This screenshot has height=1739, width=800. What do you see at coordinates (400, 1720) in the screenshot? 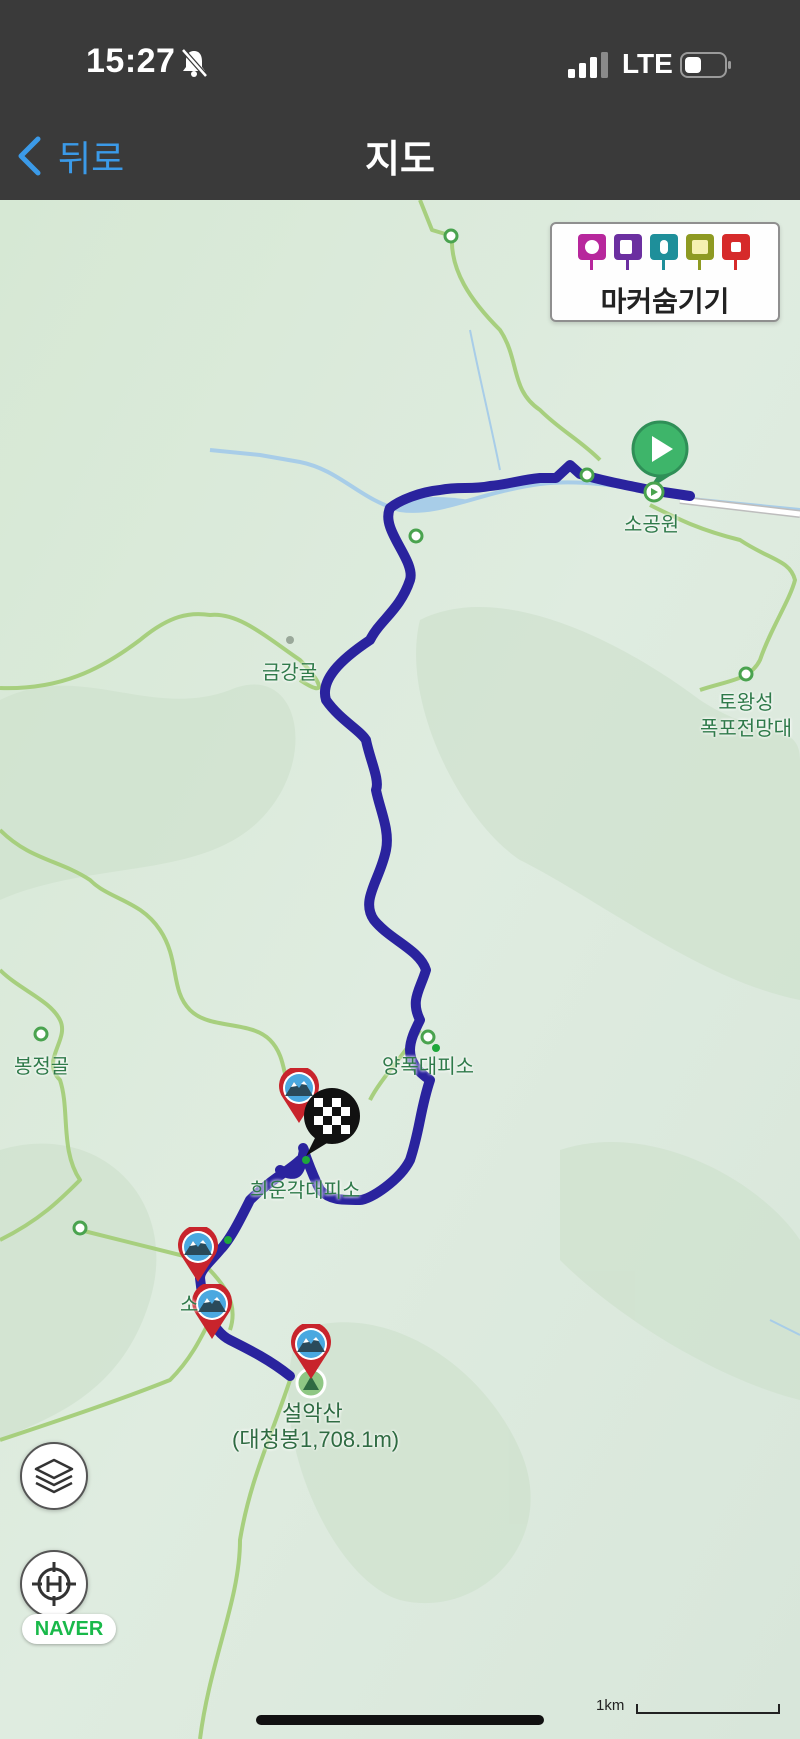
I see `home-indicator` at bounding box center [400, 1720].